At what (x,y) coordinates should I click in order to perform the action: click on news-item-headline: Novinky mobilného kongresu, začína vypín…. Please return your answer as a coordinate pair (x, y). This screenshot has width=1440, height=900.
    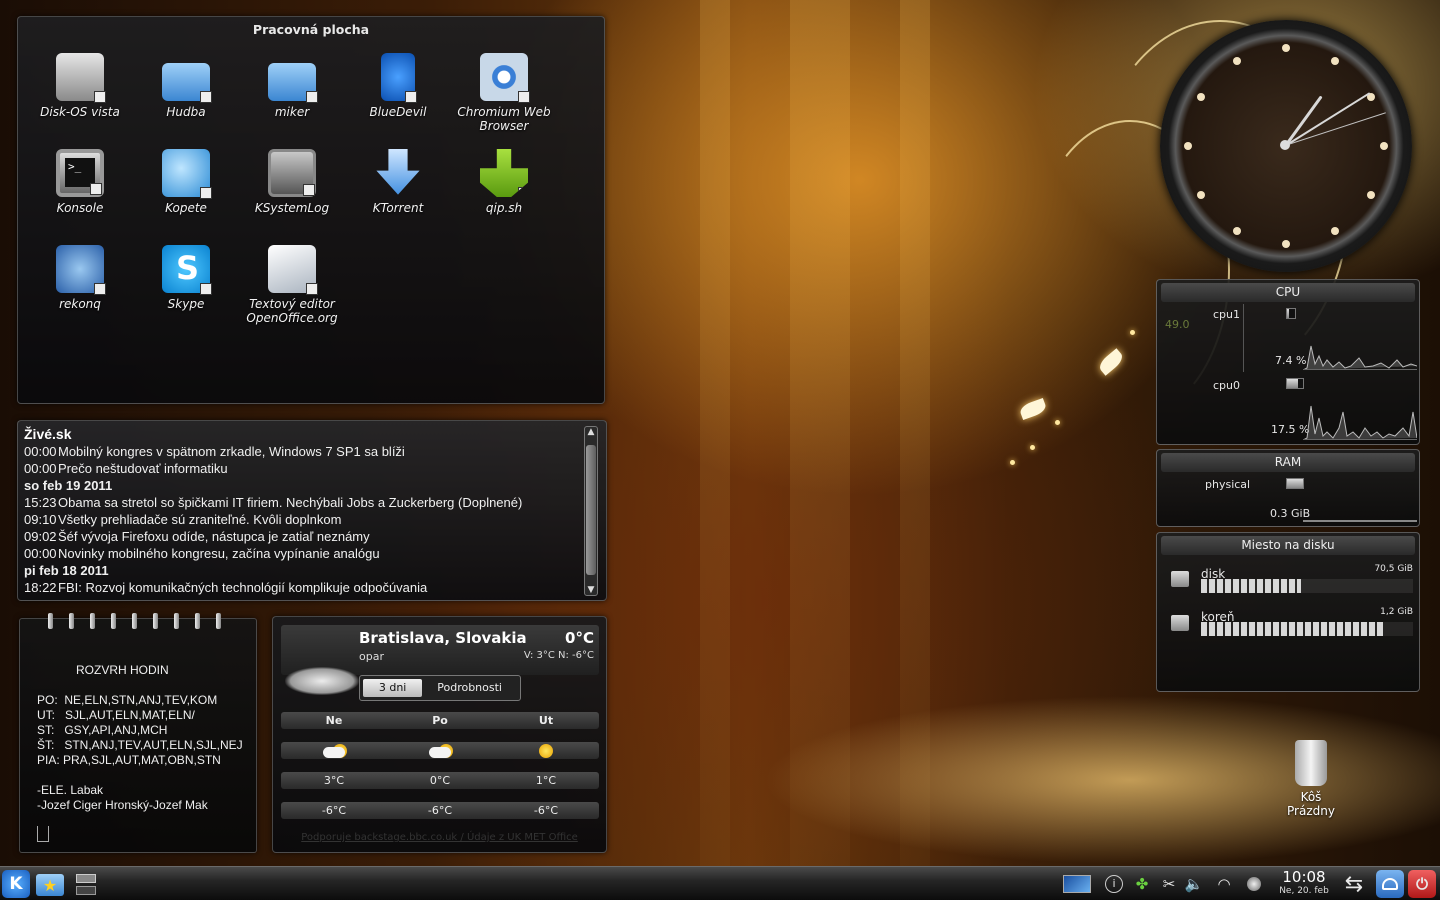
    Looking at the image, I should click on (219, 553).